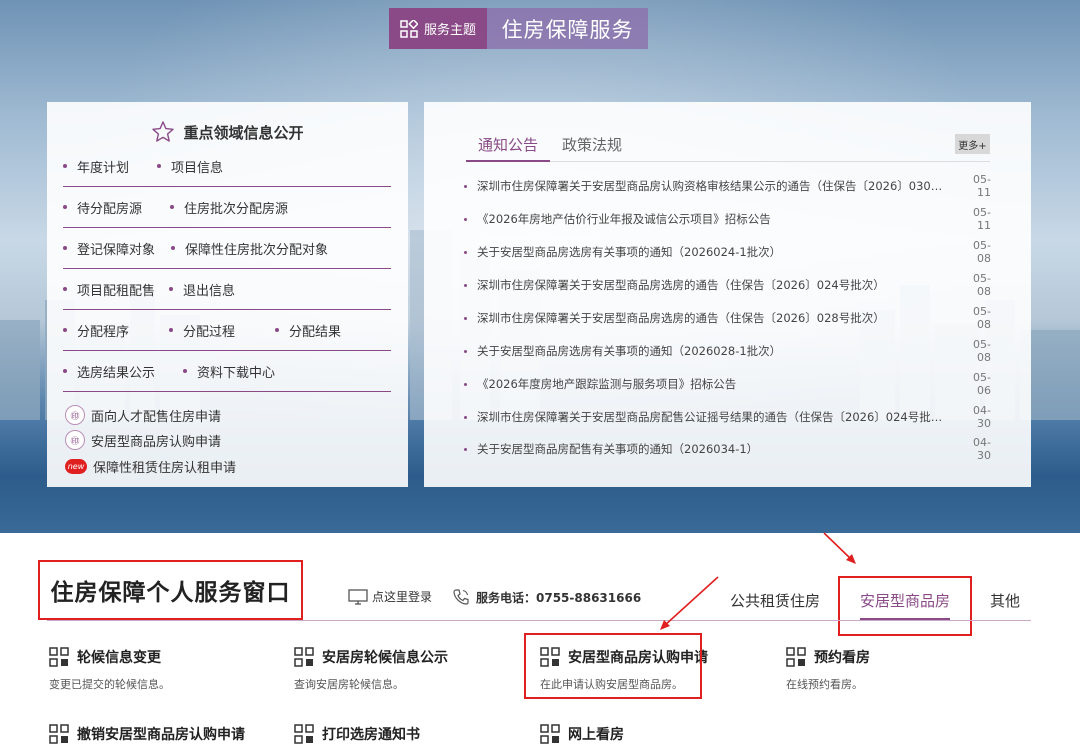 Image resolution: width=1080 pixels, height=750 pixels. I want to click on service-item-title: 轮候信息变更, so click(119, 658).